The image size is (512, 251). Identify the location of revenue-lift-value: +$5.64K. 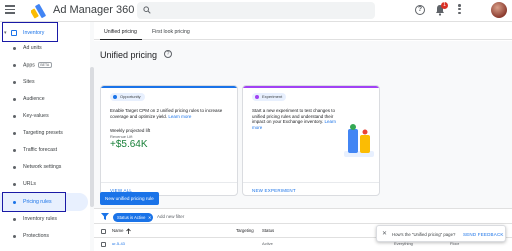
(129, 144).